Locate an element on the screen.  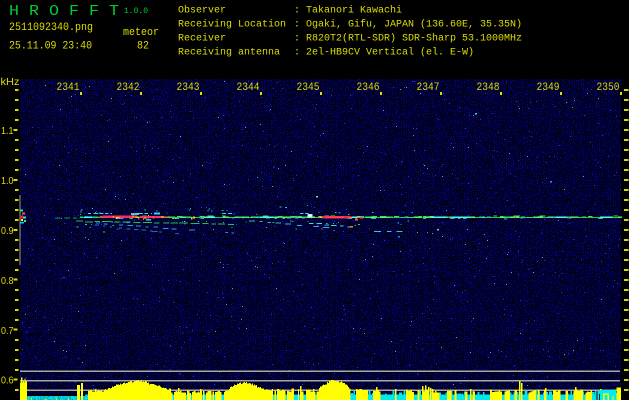
svg-text: 2346 is located at coordinates (368, 88).